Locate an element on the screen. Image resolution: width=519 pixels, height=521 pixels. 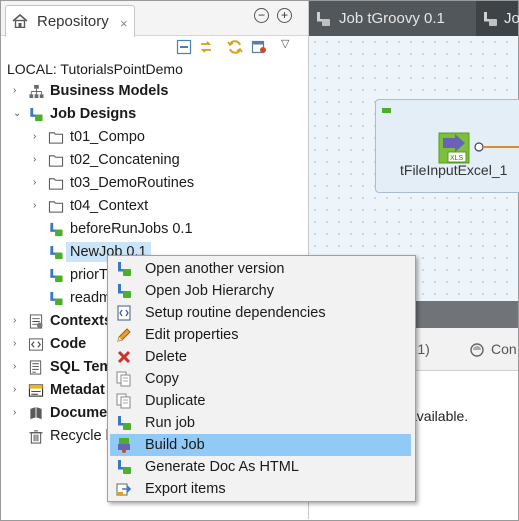
generate-doc-icon is located at coordinates (124, 467).